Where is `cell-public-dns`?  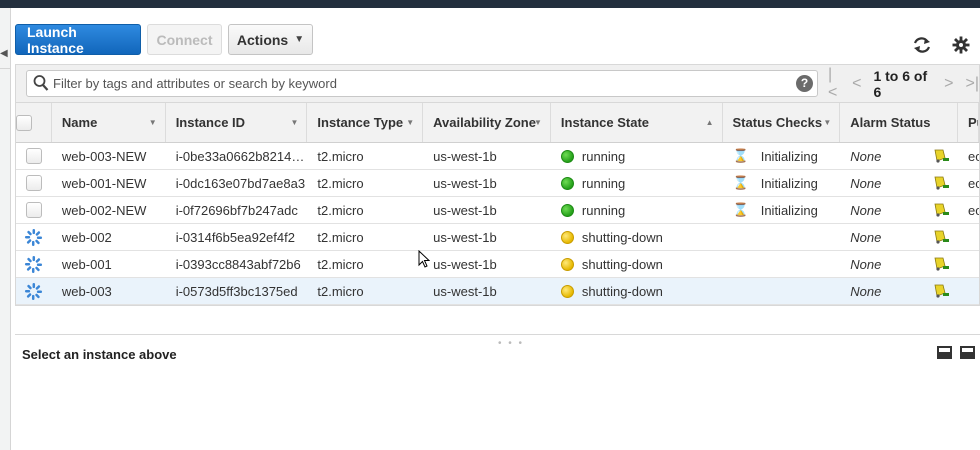 cell-public-dns is located at coordinates (968, 291).